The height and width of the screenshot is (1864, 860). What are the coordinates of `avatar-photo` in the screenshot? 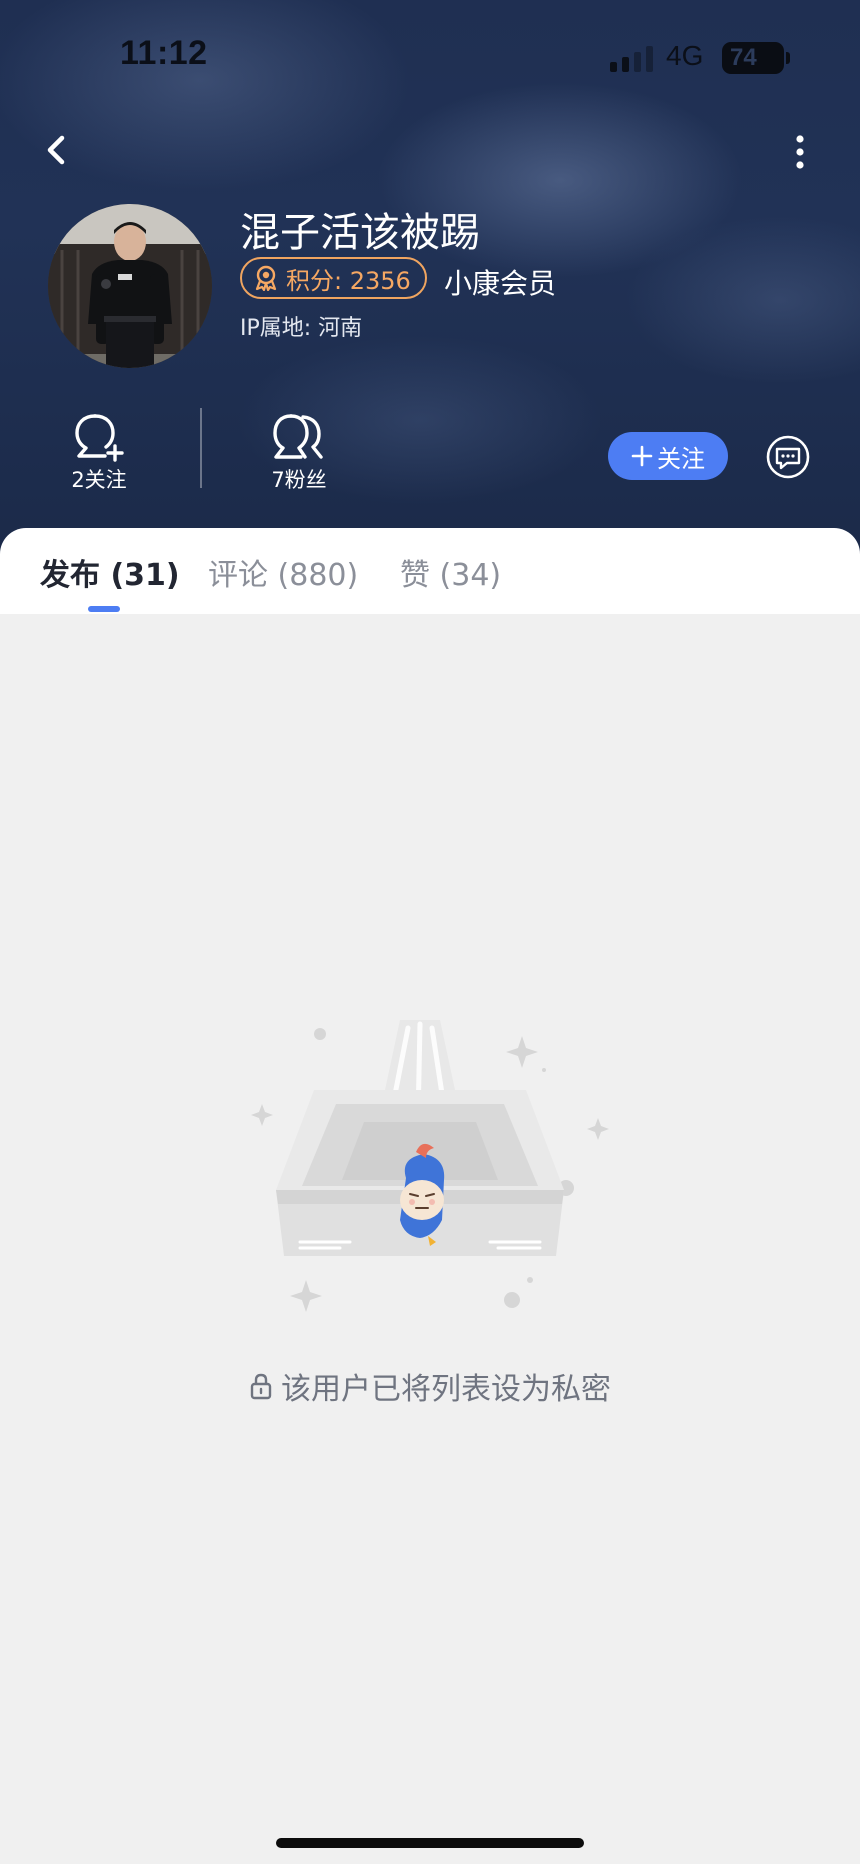 It's located at (130, 286).